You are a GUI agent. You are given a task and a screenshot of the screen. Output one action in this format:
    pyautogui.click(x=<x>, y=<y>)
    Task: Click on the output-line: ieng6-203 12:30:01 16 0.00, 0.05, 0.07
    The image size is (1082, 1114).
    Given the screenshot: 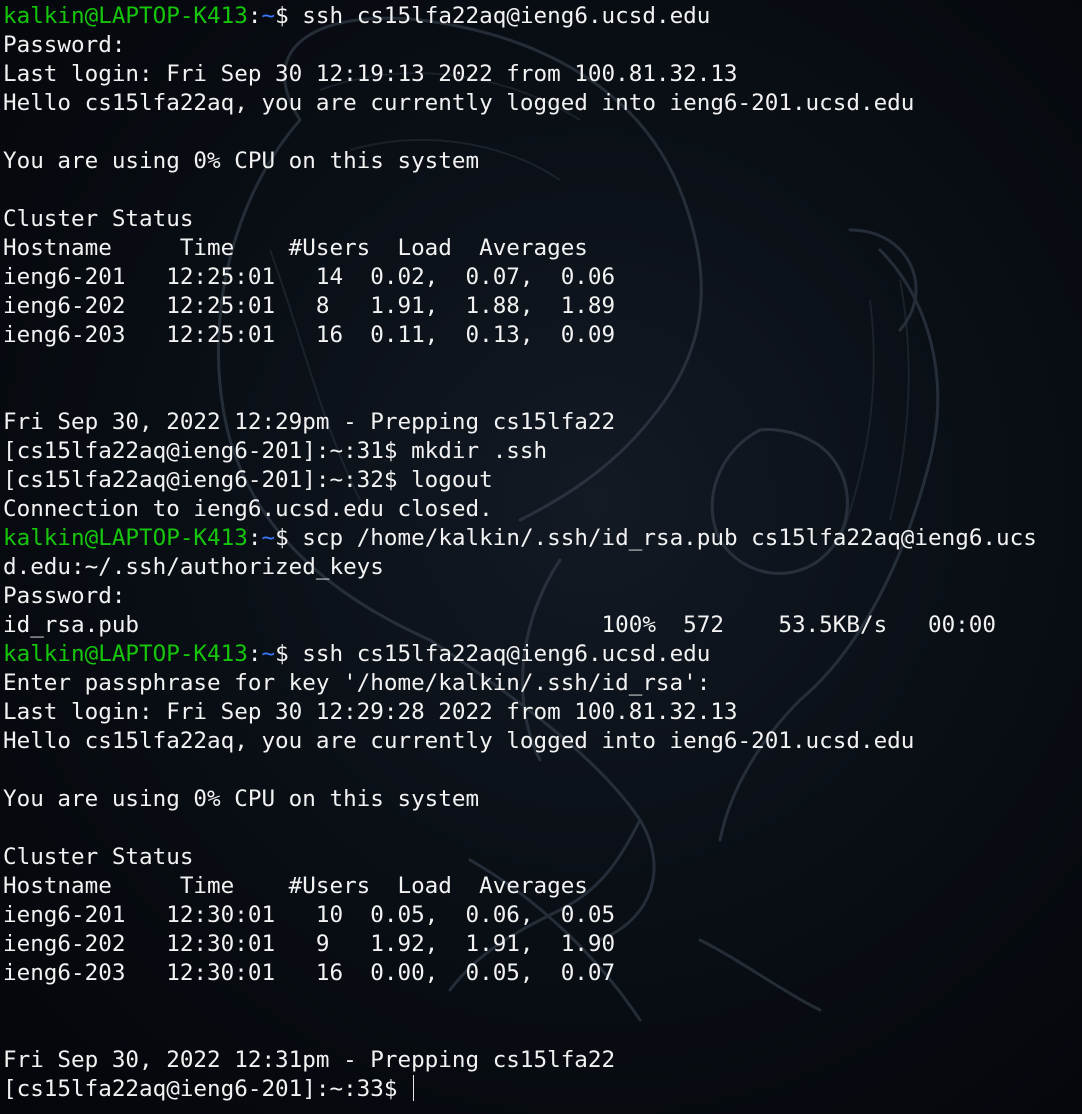 What is the action you would take?
    pyautogui.click(x=309, y=973)
    